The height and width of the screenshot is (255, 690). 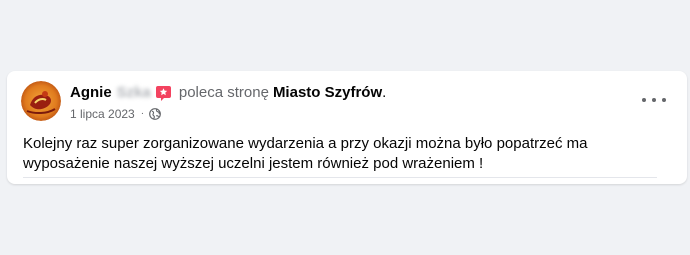 I want to click on author-avatar, so click(x=41, y=101).